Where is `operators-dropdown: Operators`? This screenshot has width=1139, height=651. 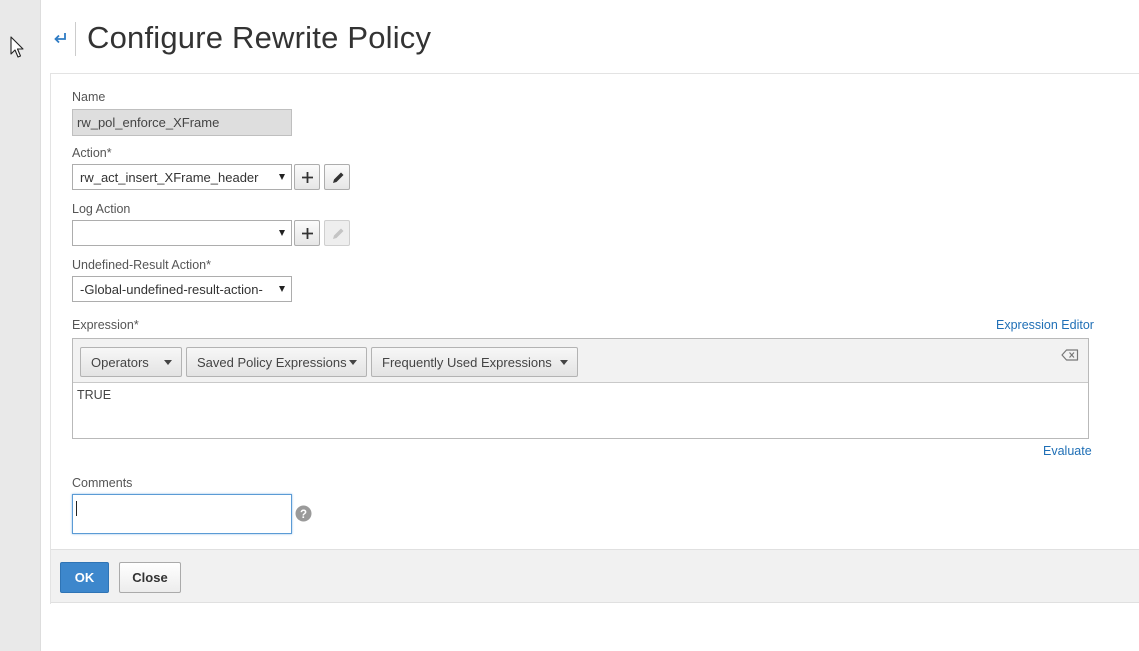 operators-dropdown: Operators is located at coordinates (131, 362).